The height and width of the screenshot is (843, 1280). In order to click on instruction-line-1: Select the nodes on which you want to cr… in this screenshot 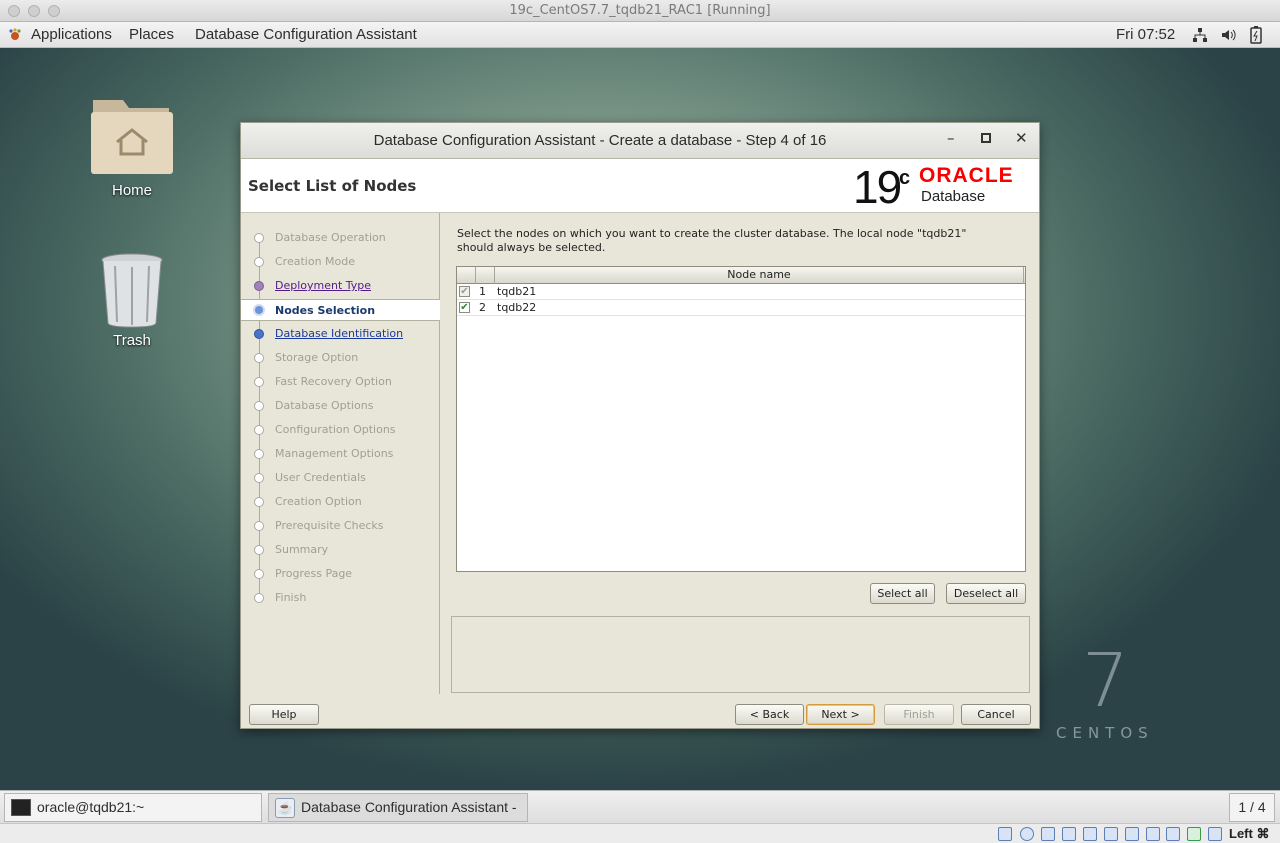, I will do `click(712, 233)`.